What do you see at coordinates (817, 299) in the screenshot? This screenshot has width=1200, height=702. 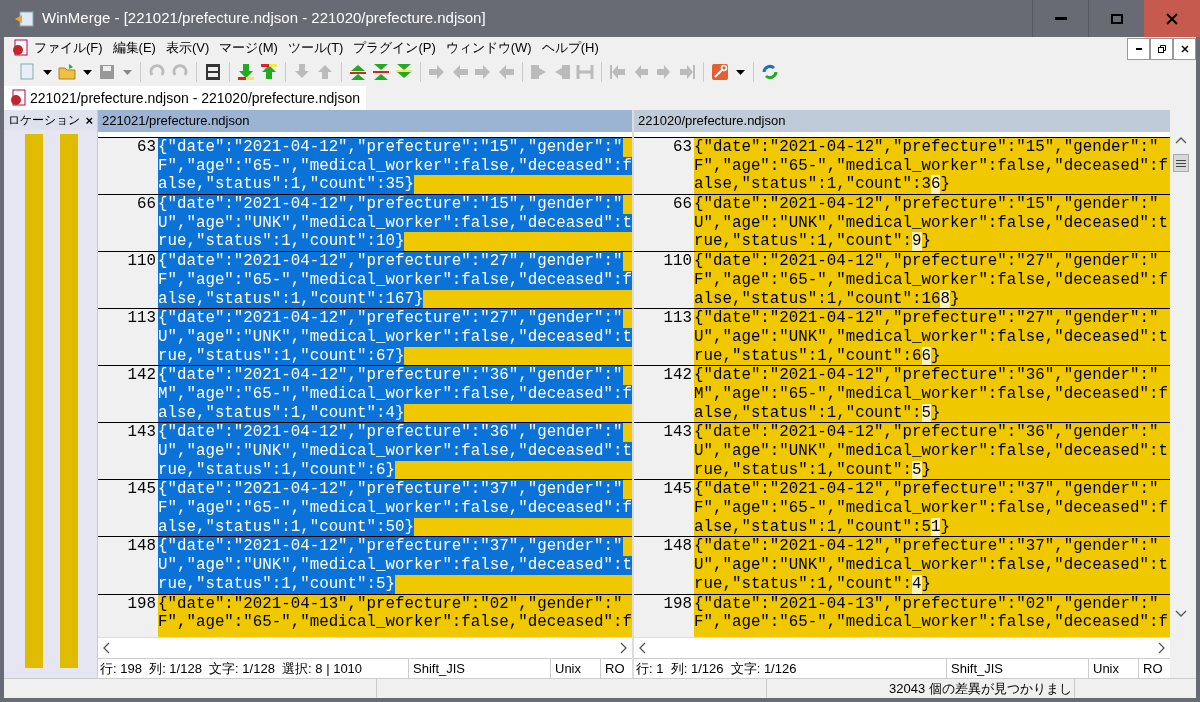 I see `code-text: alse,"status":1,"count":16` at bounding box center [817, 299].